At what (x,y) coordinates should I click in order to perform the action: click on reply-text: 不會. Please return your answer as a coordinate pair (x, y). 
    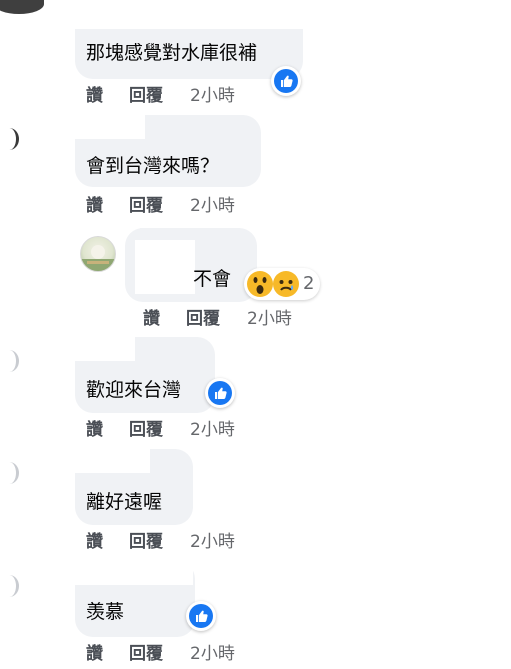
    Looking at the image, I should click on (212, 279).